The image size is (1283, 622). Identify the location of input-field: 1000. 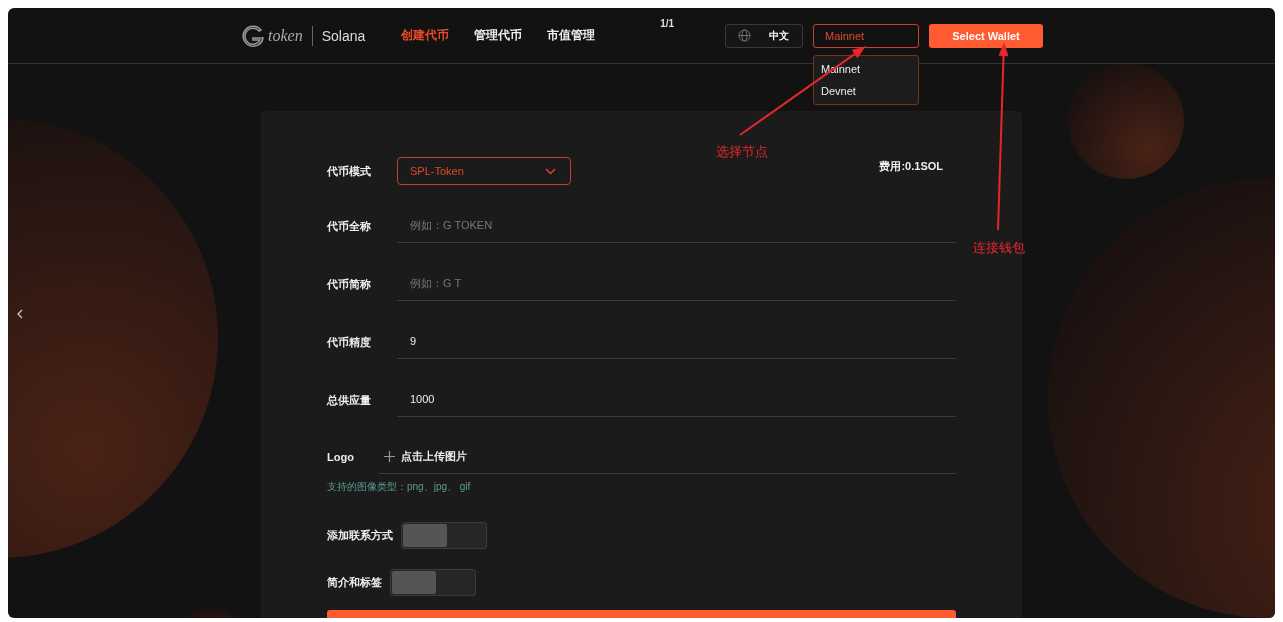
(676, 399).